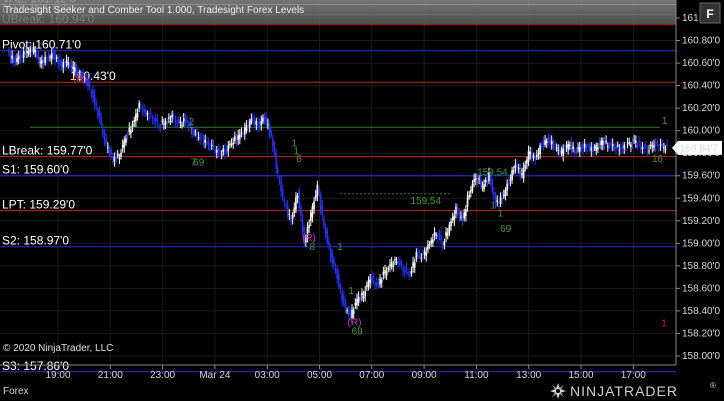  What do you see at coordinates (624, 391) in the screenshot?
I see `brand-text: NINJATRADER` at bounding box center [624, 391].